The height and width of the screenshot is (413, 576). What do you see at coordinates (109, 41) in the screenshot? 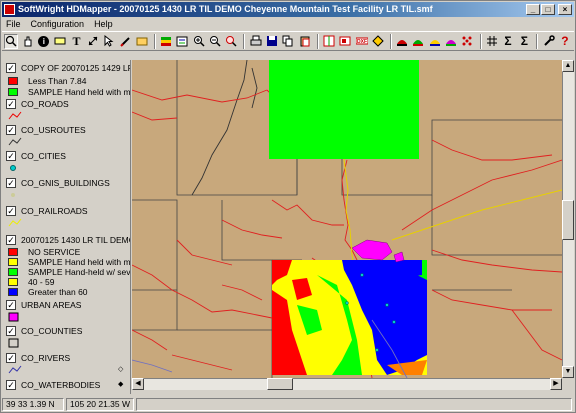
I see `pointer-icon` at bounding box center [109, 41].